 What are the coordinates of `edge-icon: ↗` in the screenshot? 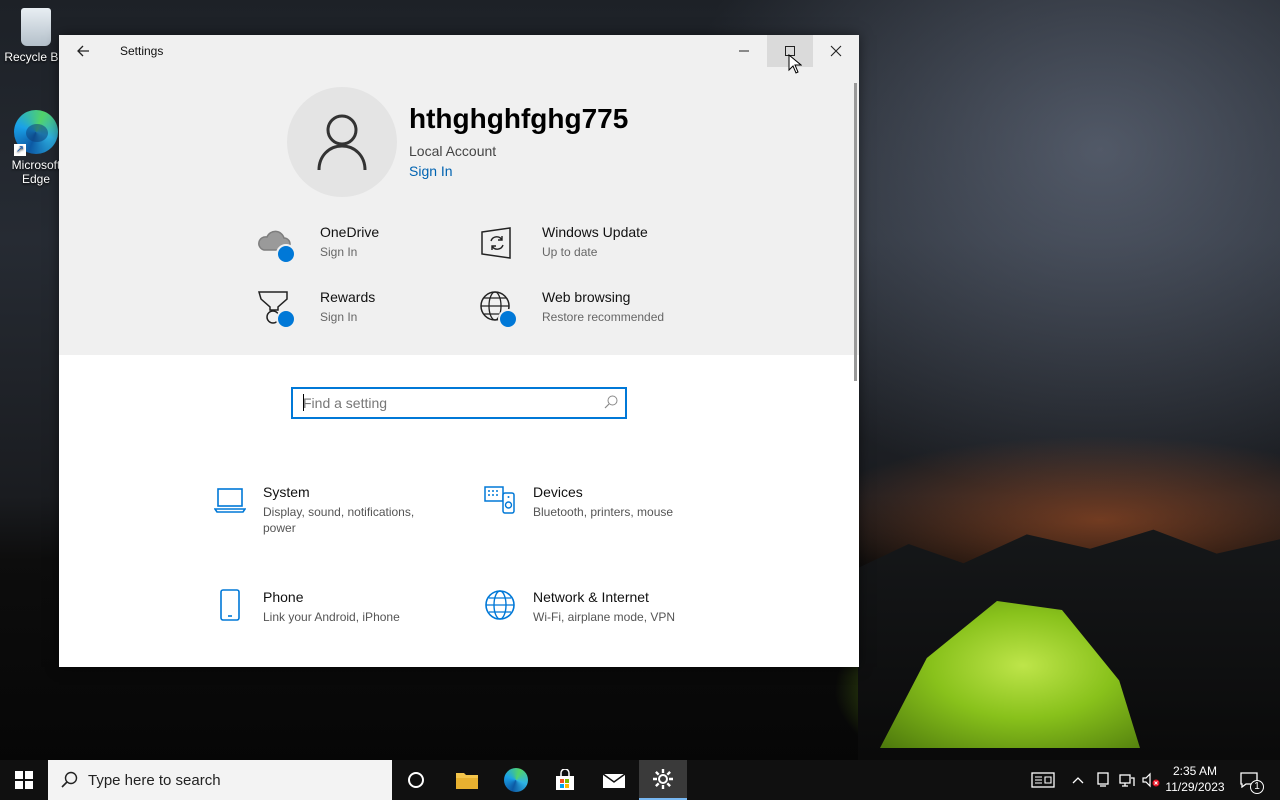 It's located at (36, 133).